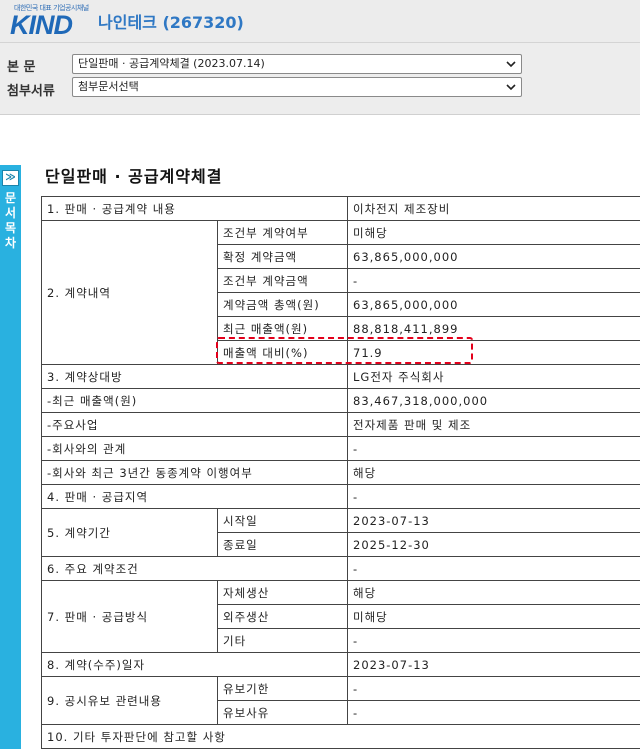 Image resolution: width=640 pixels, height=749 pixels. Describe the element at coordinates (194, 568) in the screenshot. I see `row-label: 6. 주요 계약조건` at that location.